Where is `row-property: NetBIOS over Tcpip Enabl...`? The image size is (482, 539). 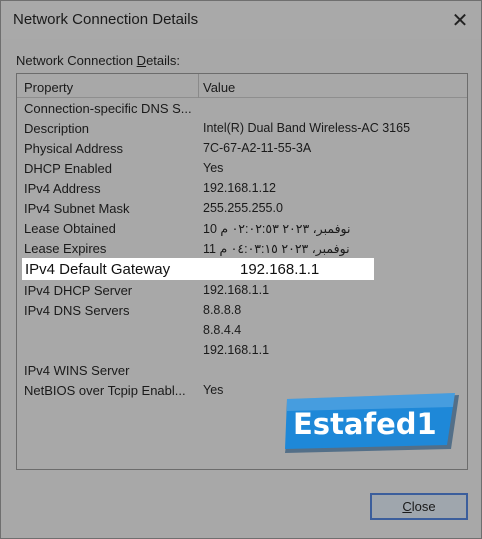
row-property: NetBIOS over Tcpip Enabl... is located at coordinates (105, 390).